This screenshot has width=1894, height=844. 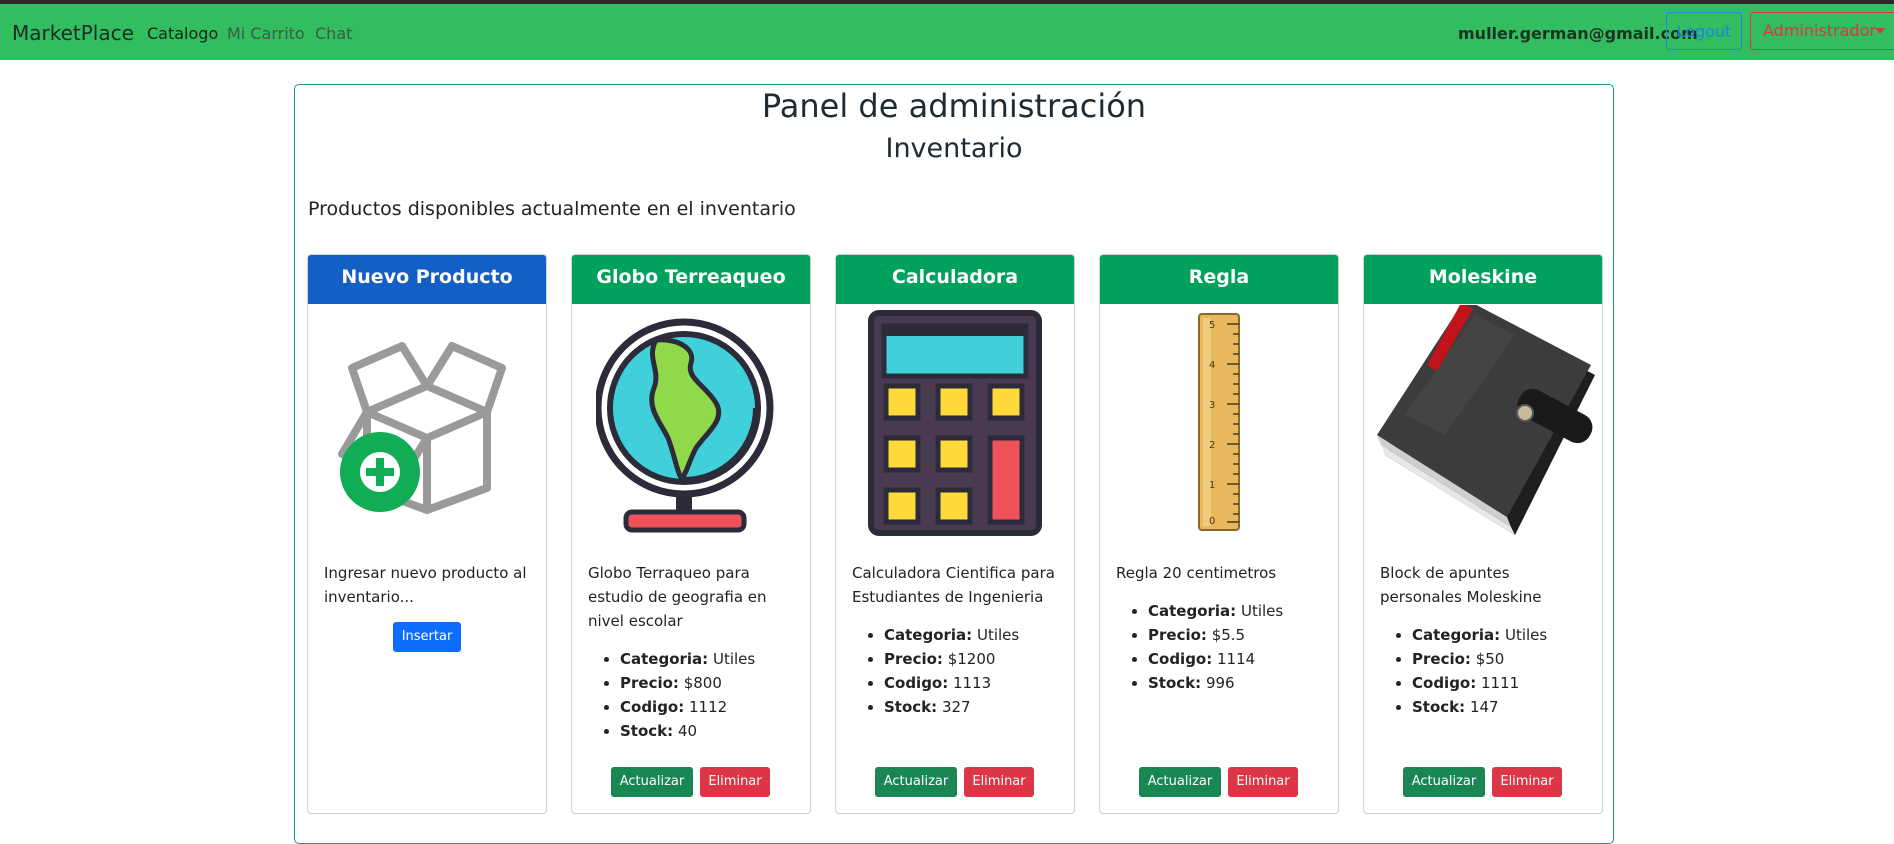 I want to click on svg-text: 5, so click(x=1212, y=325).